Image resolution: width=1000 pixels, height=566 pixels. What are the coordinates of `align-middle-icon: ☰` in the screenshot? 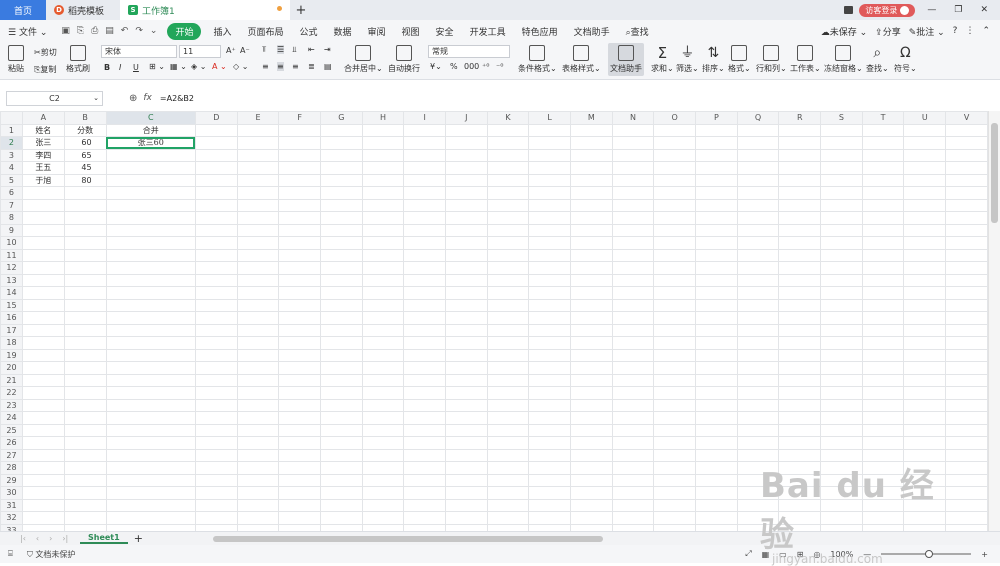 It's located at (281, 49).